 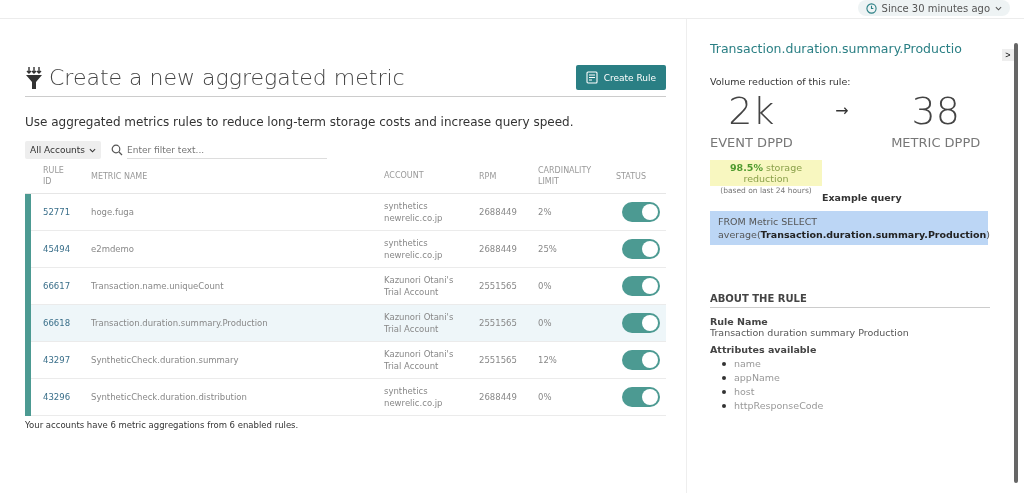 What do you see at coordinates (620, 77) in the screenshot?
I see `create-rule-button: Create Rule` at bounding box center [620, 77].